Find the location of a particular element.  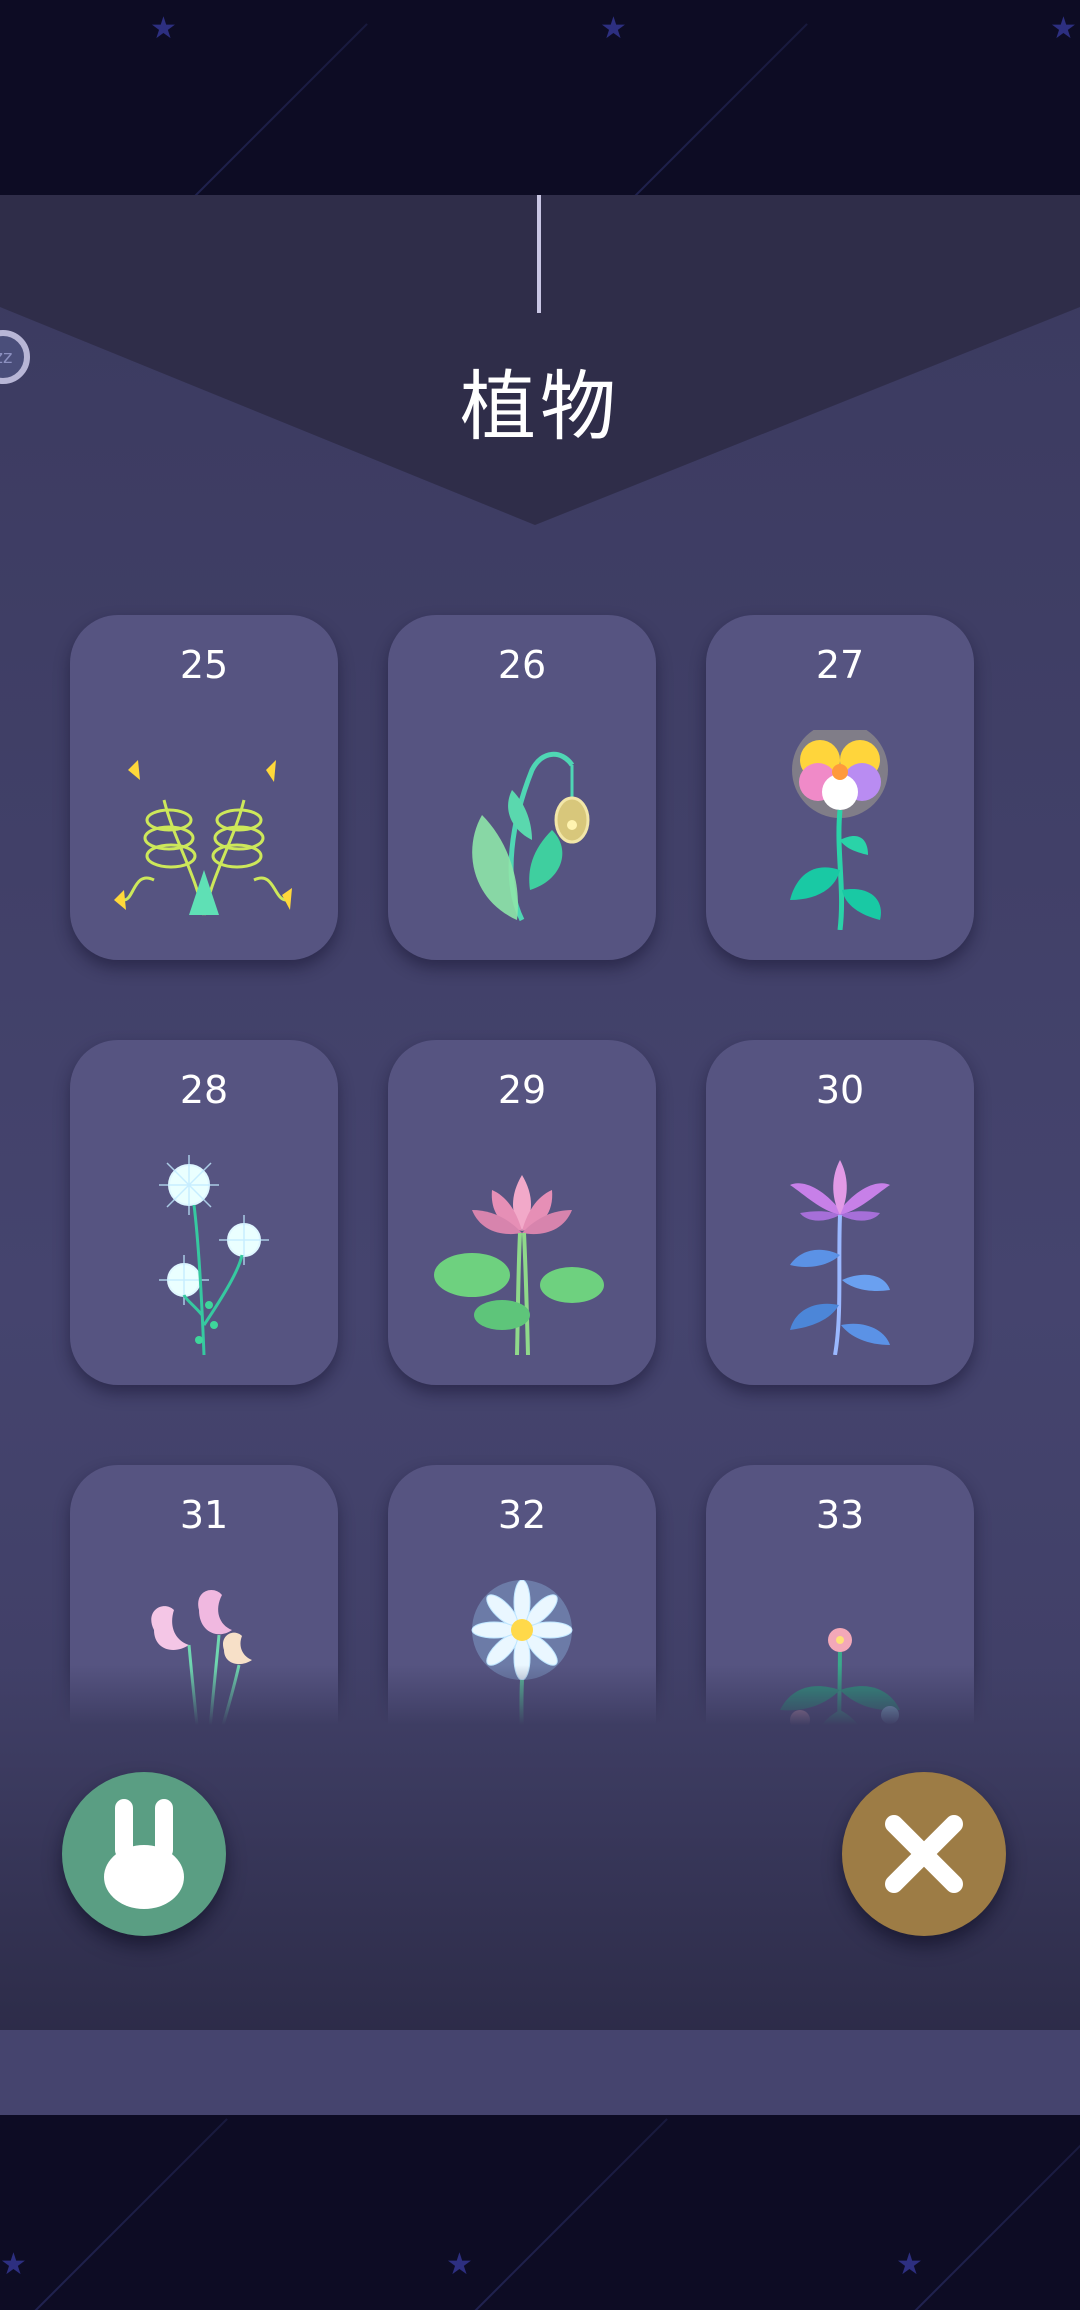

lightbulb-sprout-icon is located at coordinates (531, 836).